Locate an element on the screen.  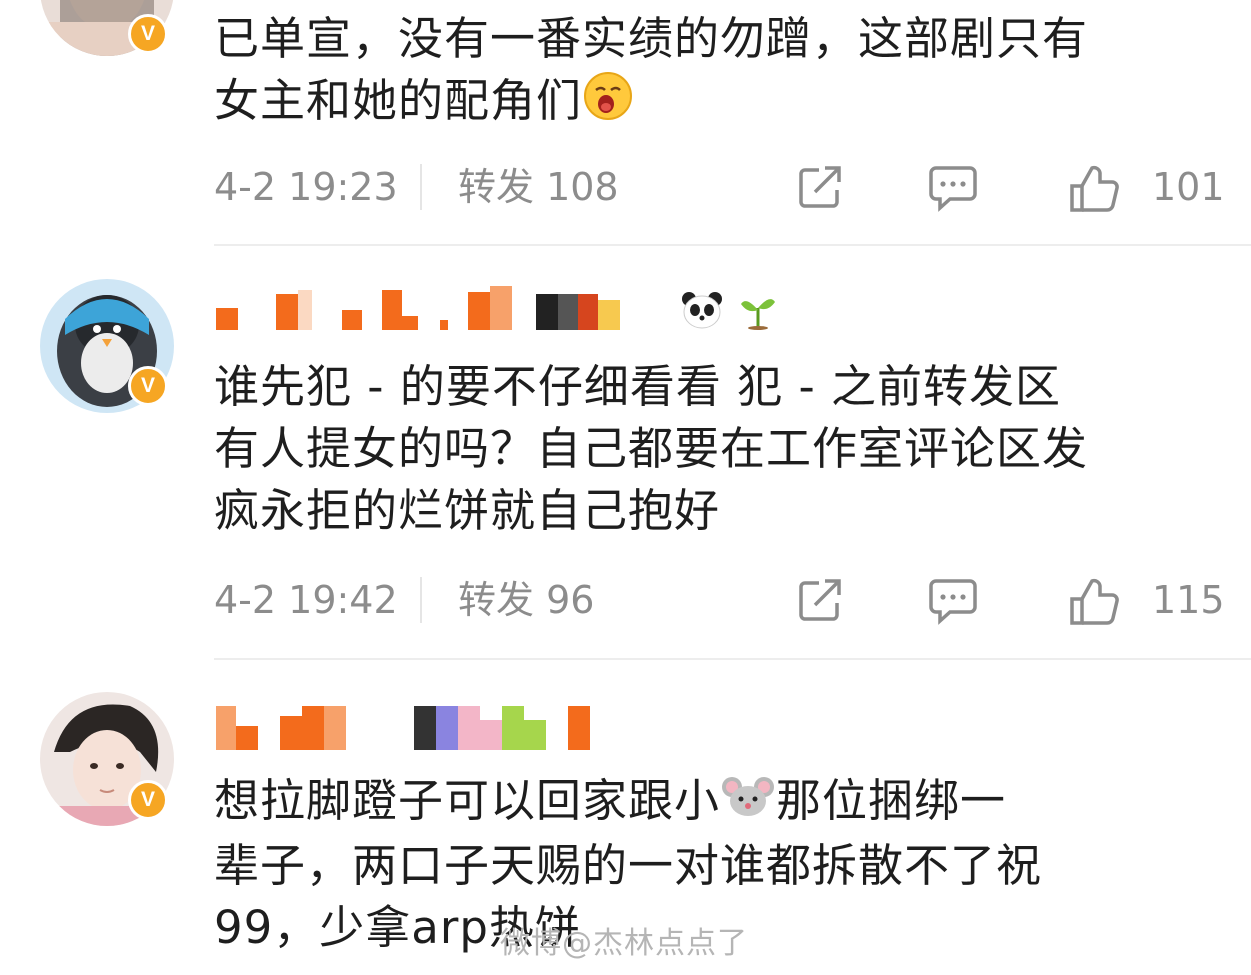
panda-emoji is located at coordinates (702, 312).